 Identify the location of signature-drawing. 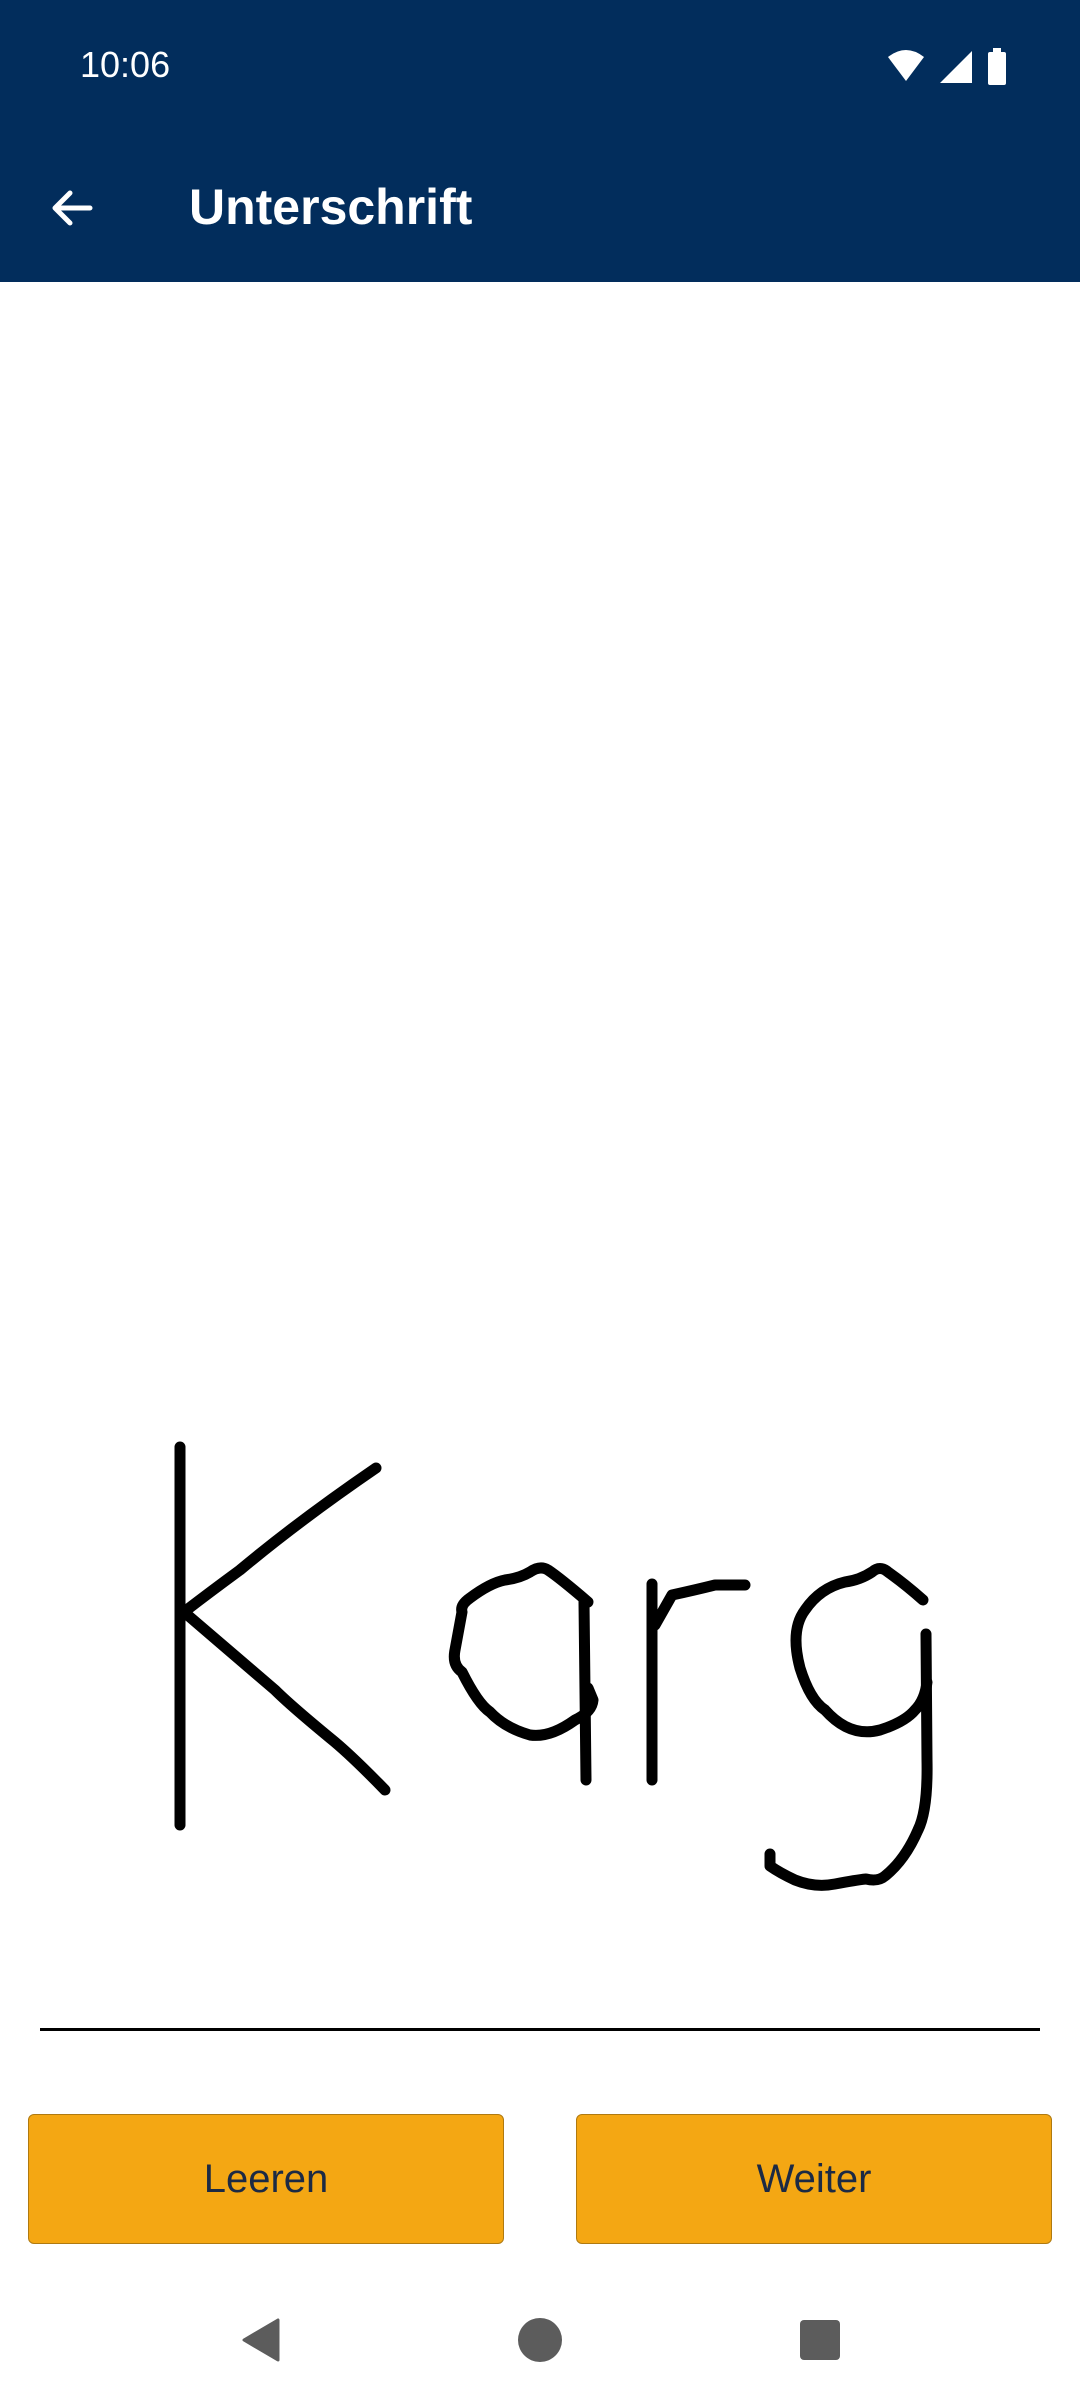
(553, 1666).